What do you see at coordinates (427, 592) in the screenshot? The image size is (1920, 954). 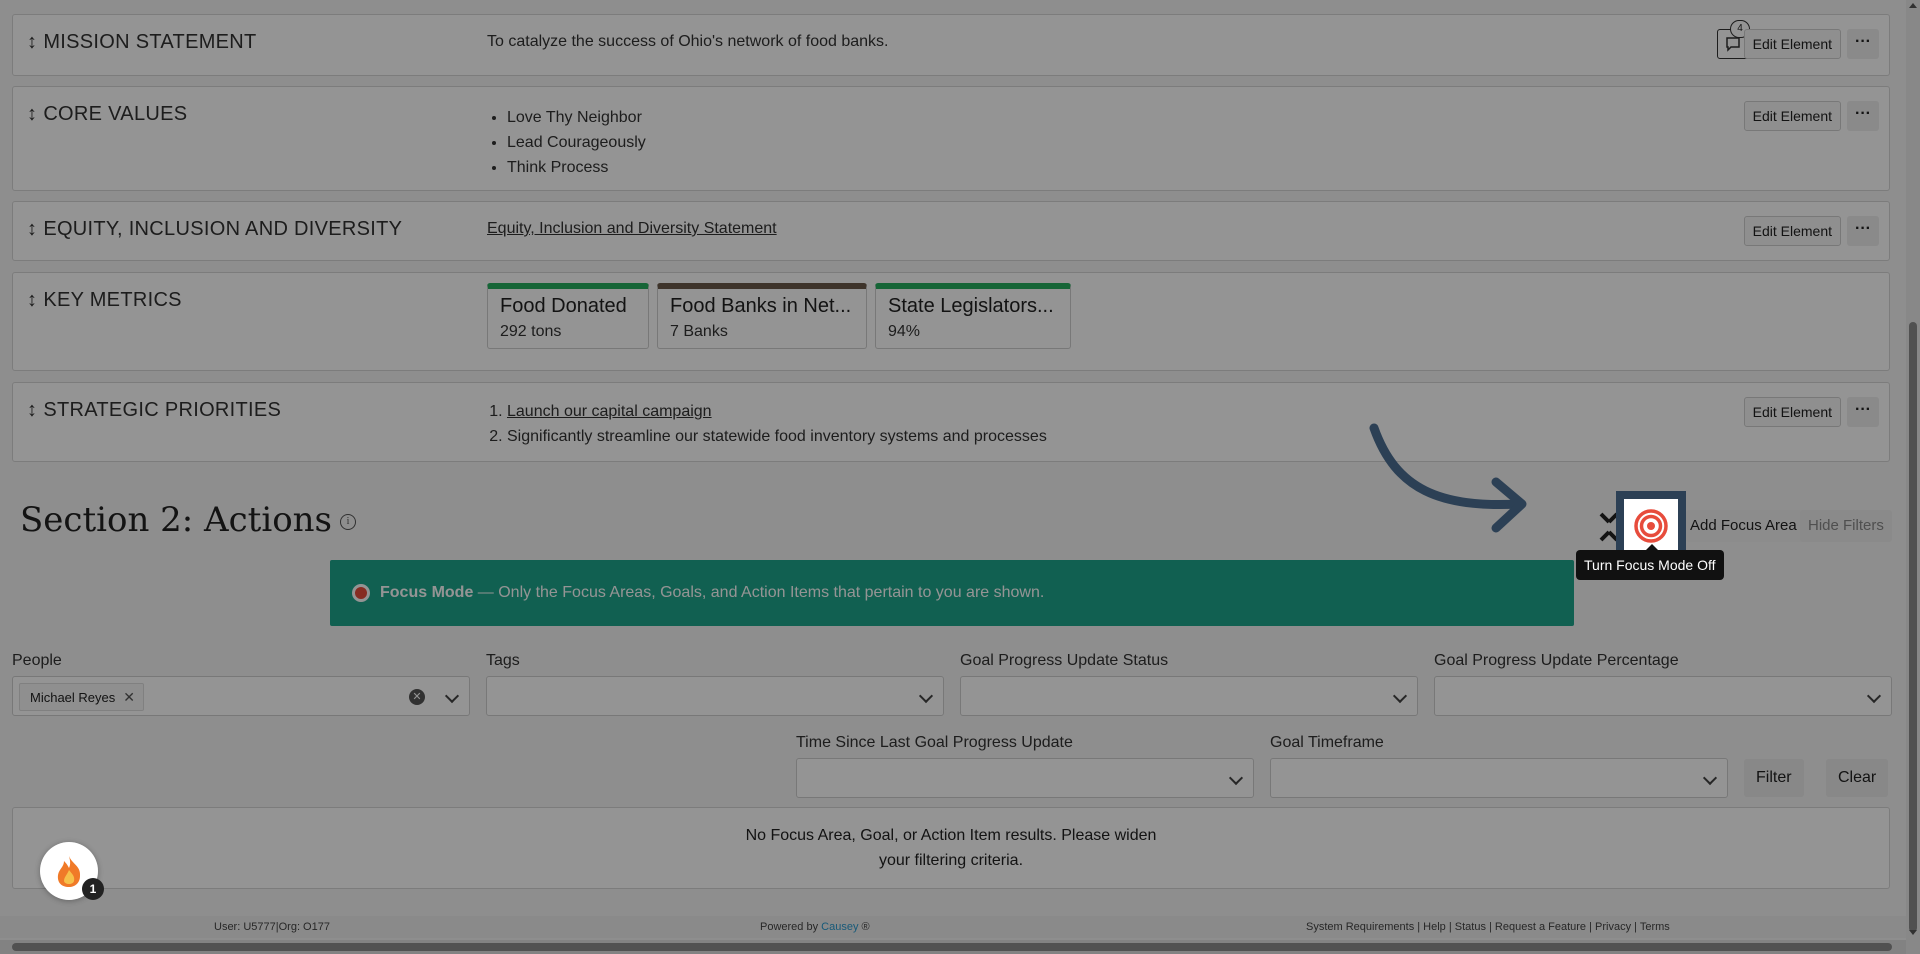 I see `focus-mode-title: Focus Mode` at bounding box center [427, 592].